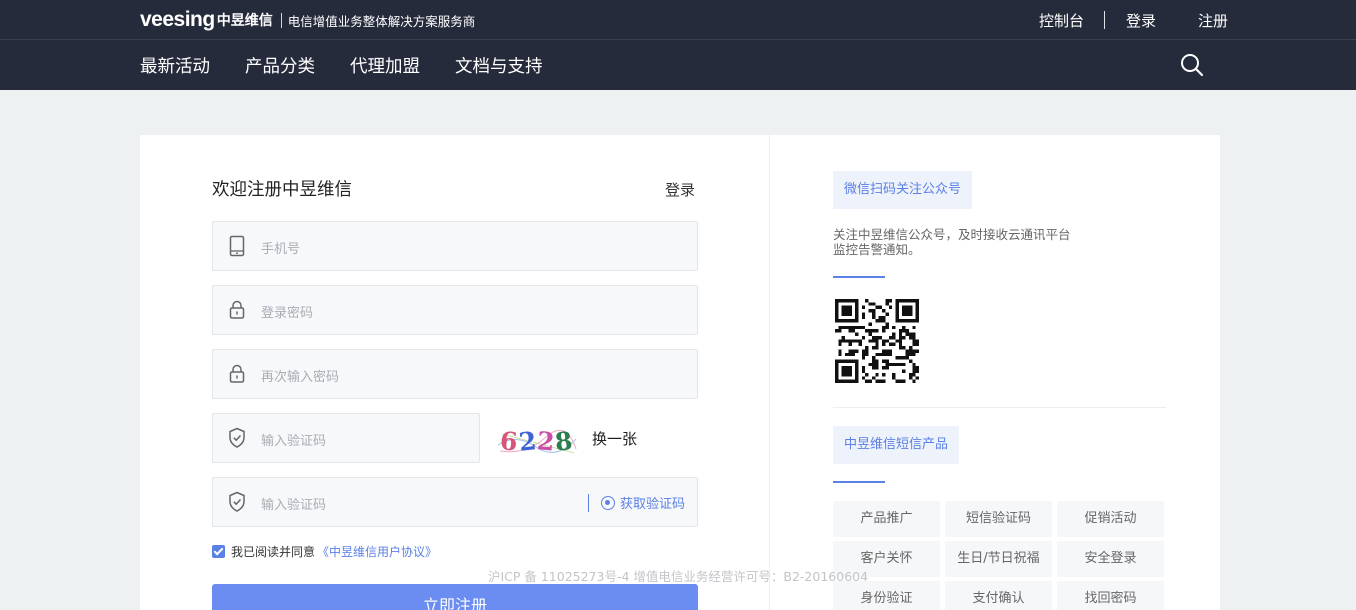 The image size is (1356, 610). I want to click on product-chip: 客户关怀, so click(886, 559).